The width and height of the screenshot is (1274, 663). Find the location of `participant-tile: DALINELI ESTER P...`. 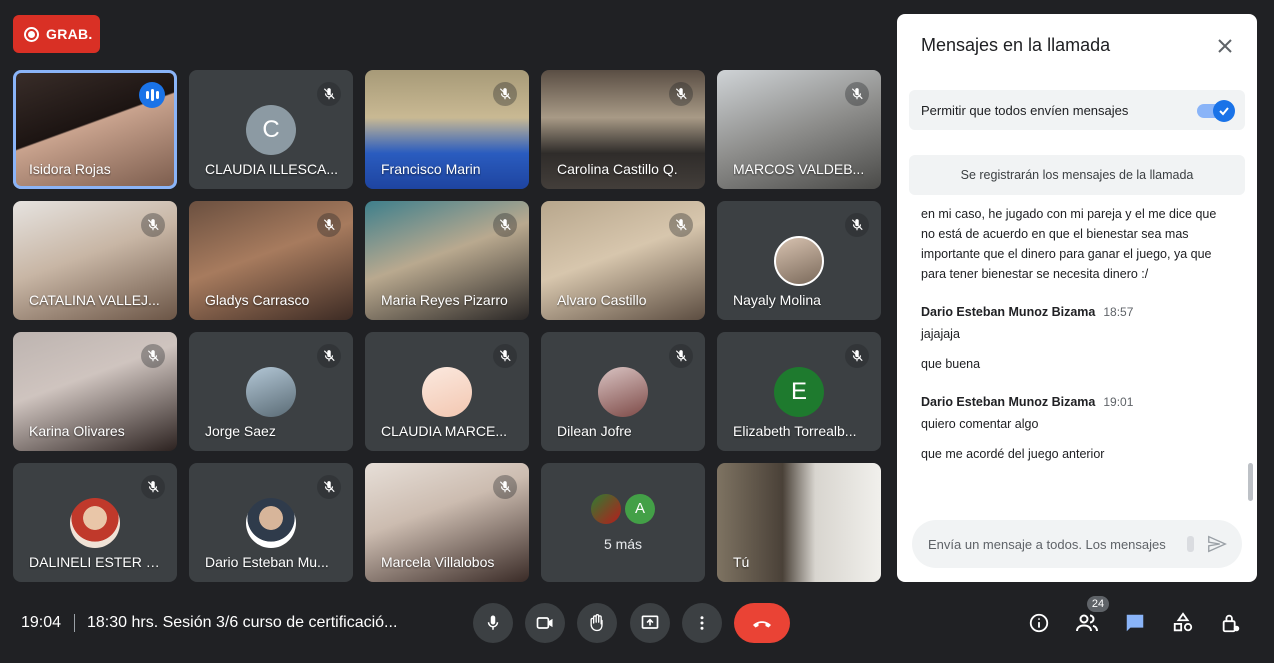

participant-tile: DALINELI ESTER P... is located at coordinates (95, 522).